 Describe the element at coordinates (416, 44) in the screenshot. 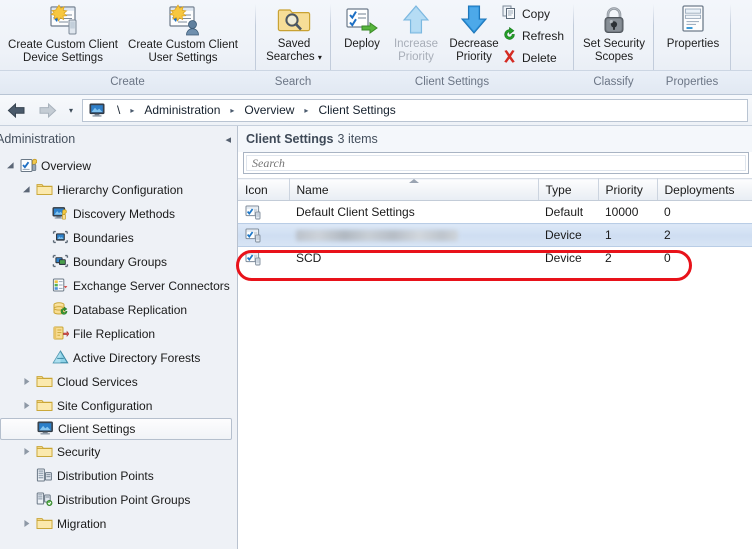

I see `increase-priority-label-line1: Increase` at that location.